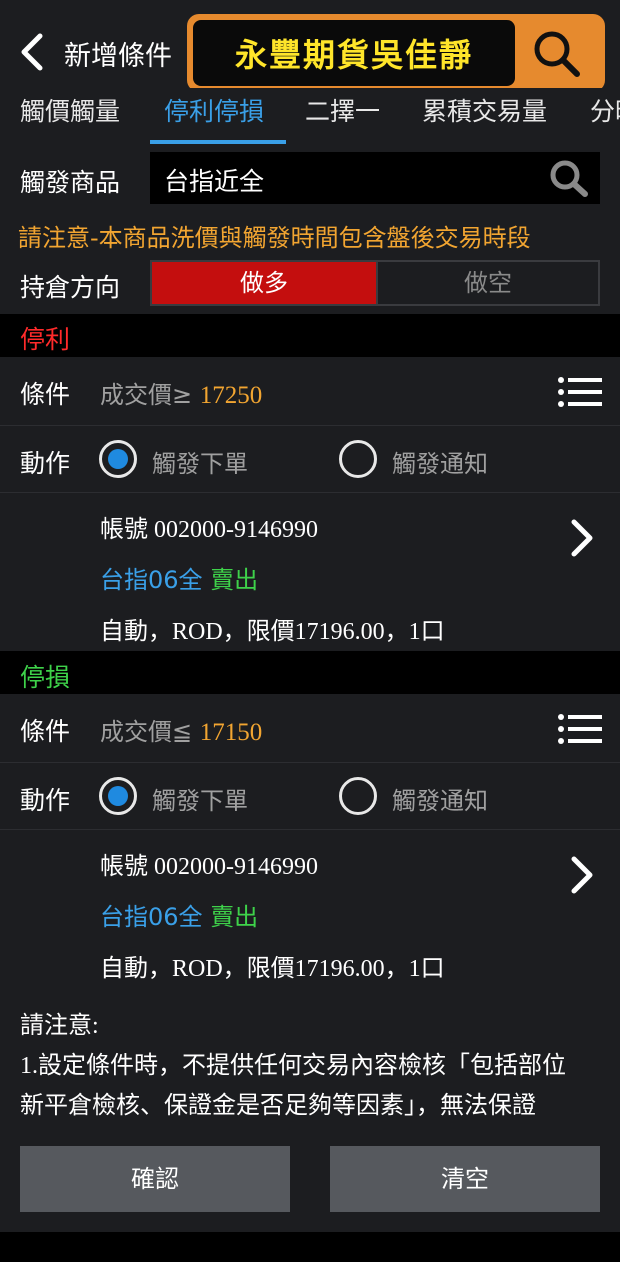  What do you see at coordinates (70, 182) in the screenshot?
I see `product-label: 觸發商品` at bounding box center [70, 182].